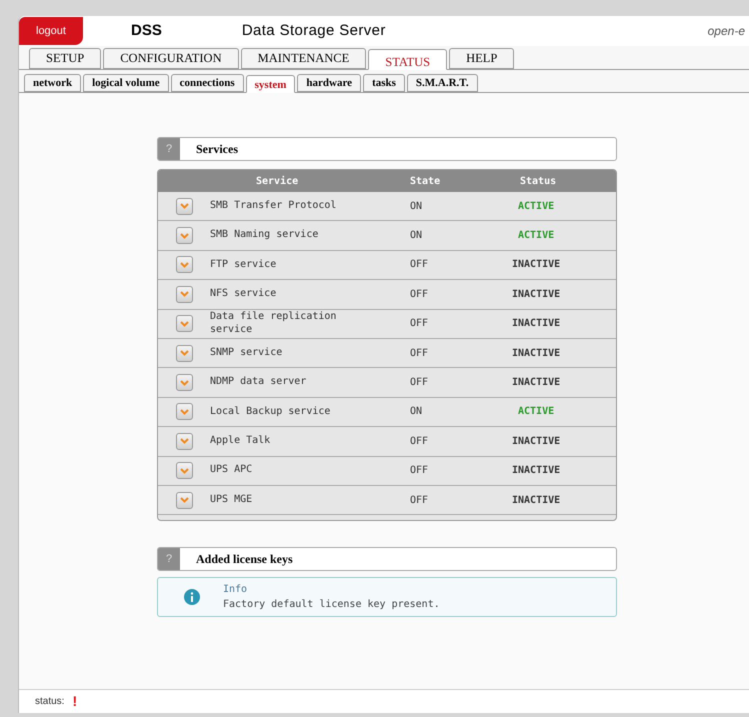 This screenshot has width=749, height=717. What do you see at coordinates (217, 149) in the screenshot?
I see `section-title: Services` at bounding box center [217, 149].